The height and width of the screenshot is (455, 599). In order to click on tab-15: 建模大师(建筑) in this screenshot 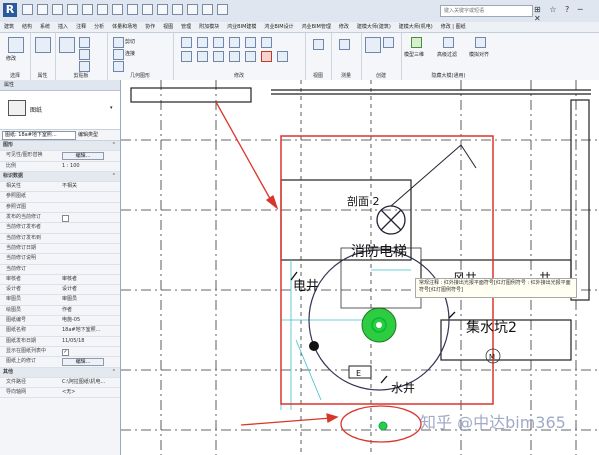, I will do `click(374, 27)`.